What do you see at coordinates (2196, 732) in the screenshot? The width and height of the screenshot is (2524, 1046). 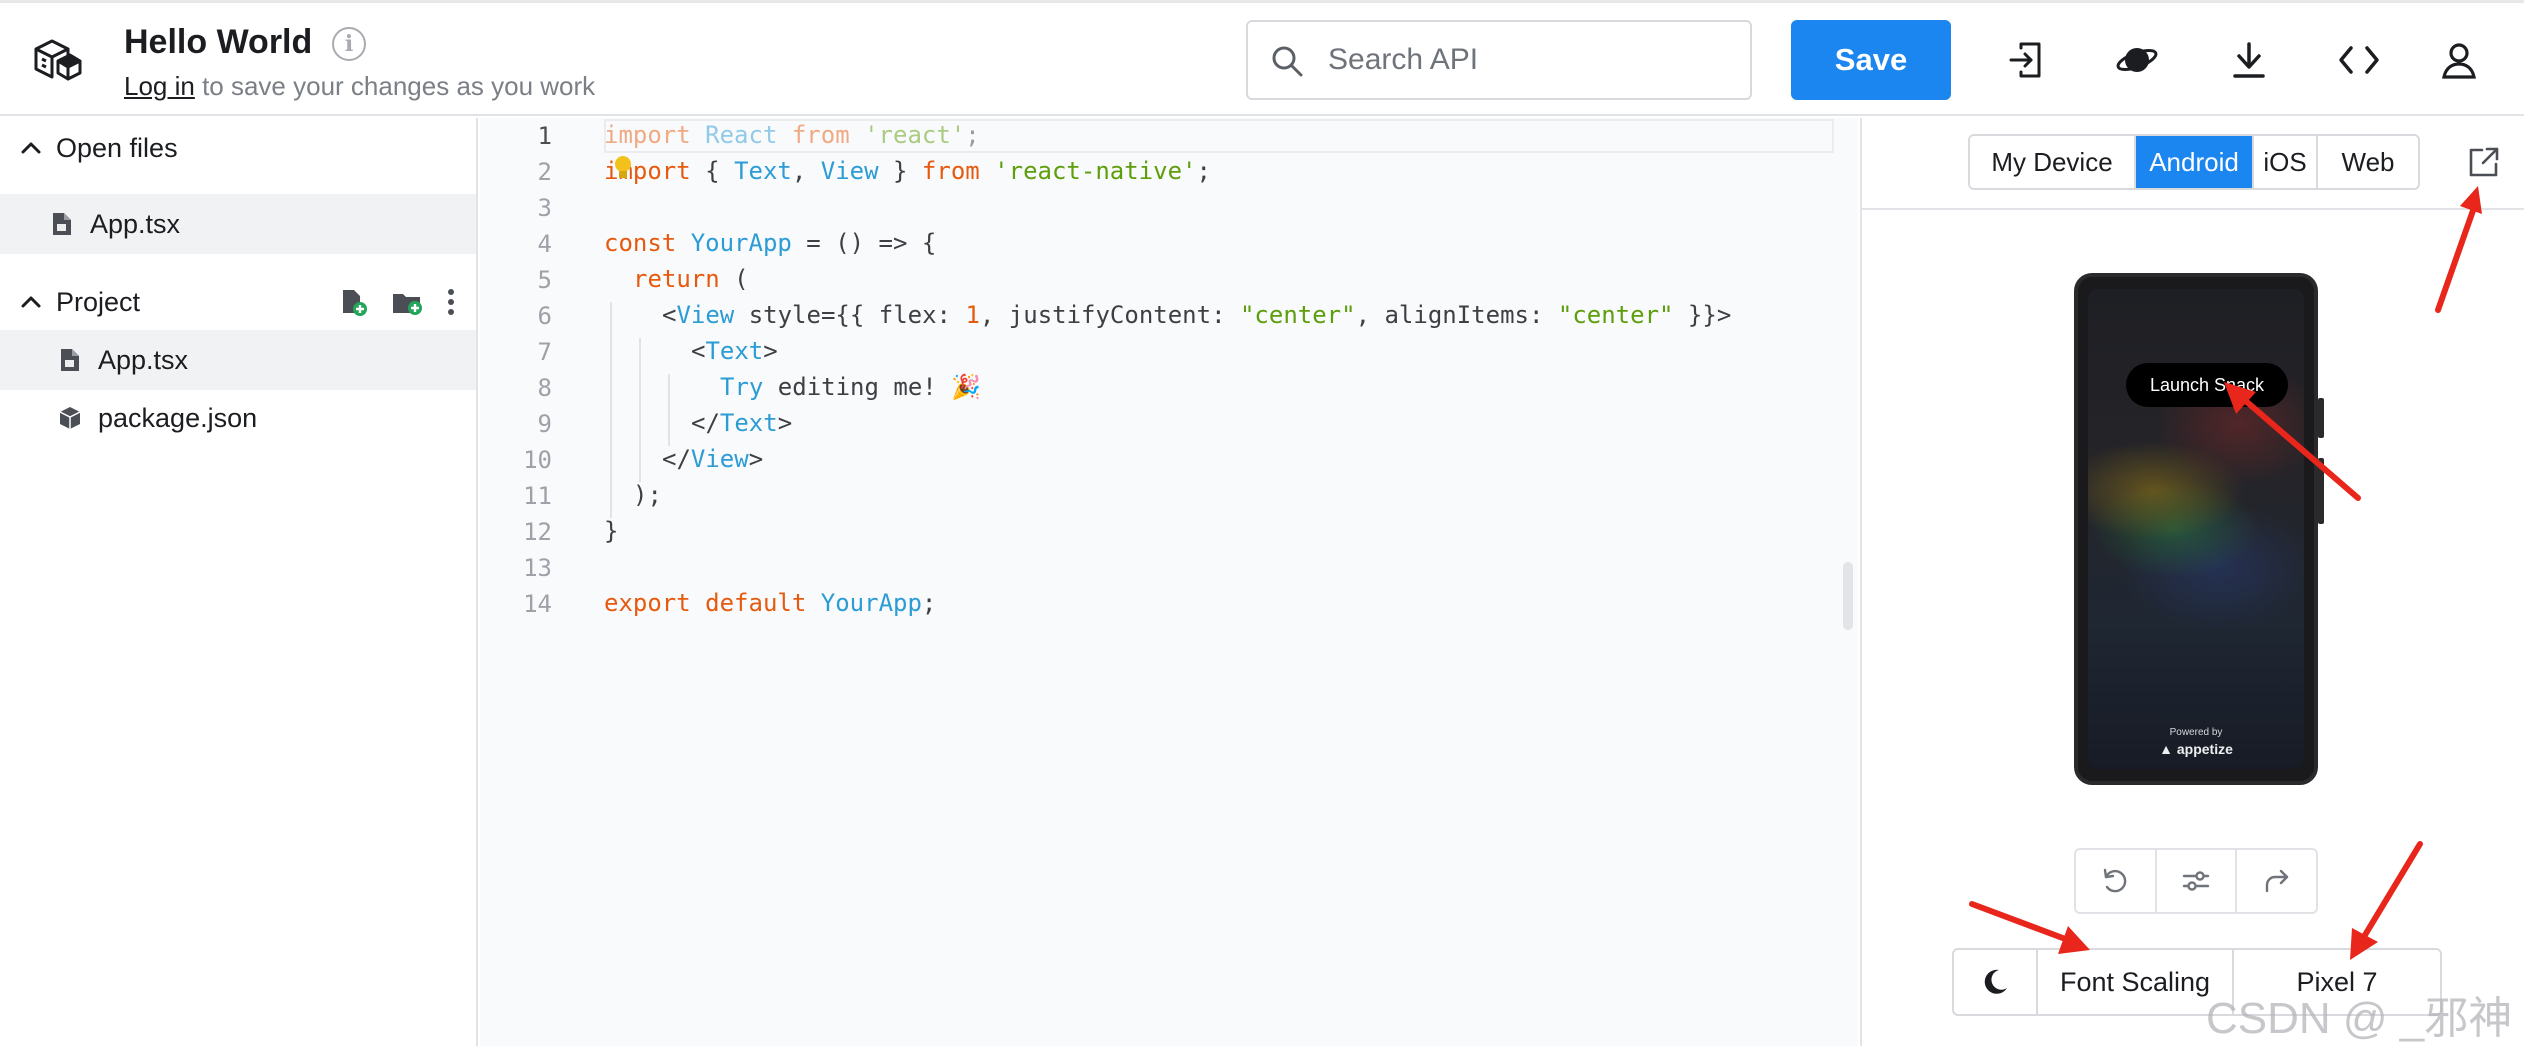 I see `powered-by-label: Powered by` at bounding box center [2196, 732].